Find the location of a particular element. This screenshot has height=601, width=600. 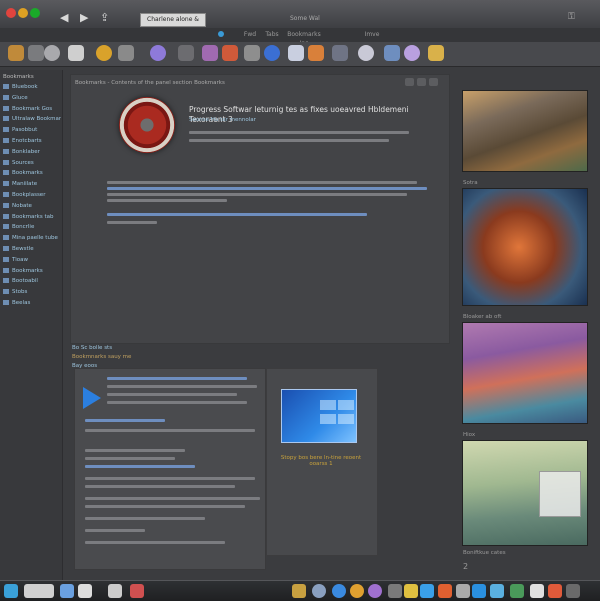

window-icon is located at coordinates (296, 53).